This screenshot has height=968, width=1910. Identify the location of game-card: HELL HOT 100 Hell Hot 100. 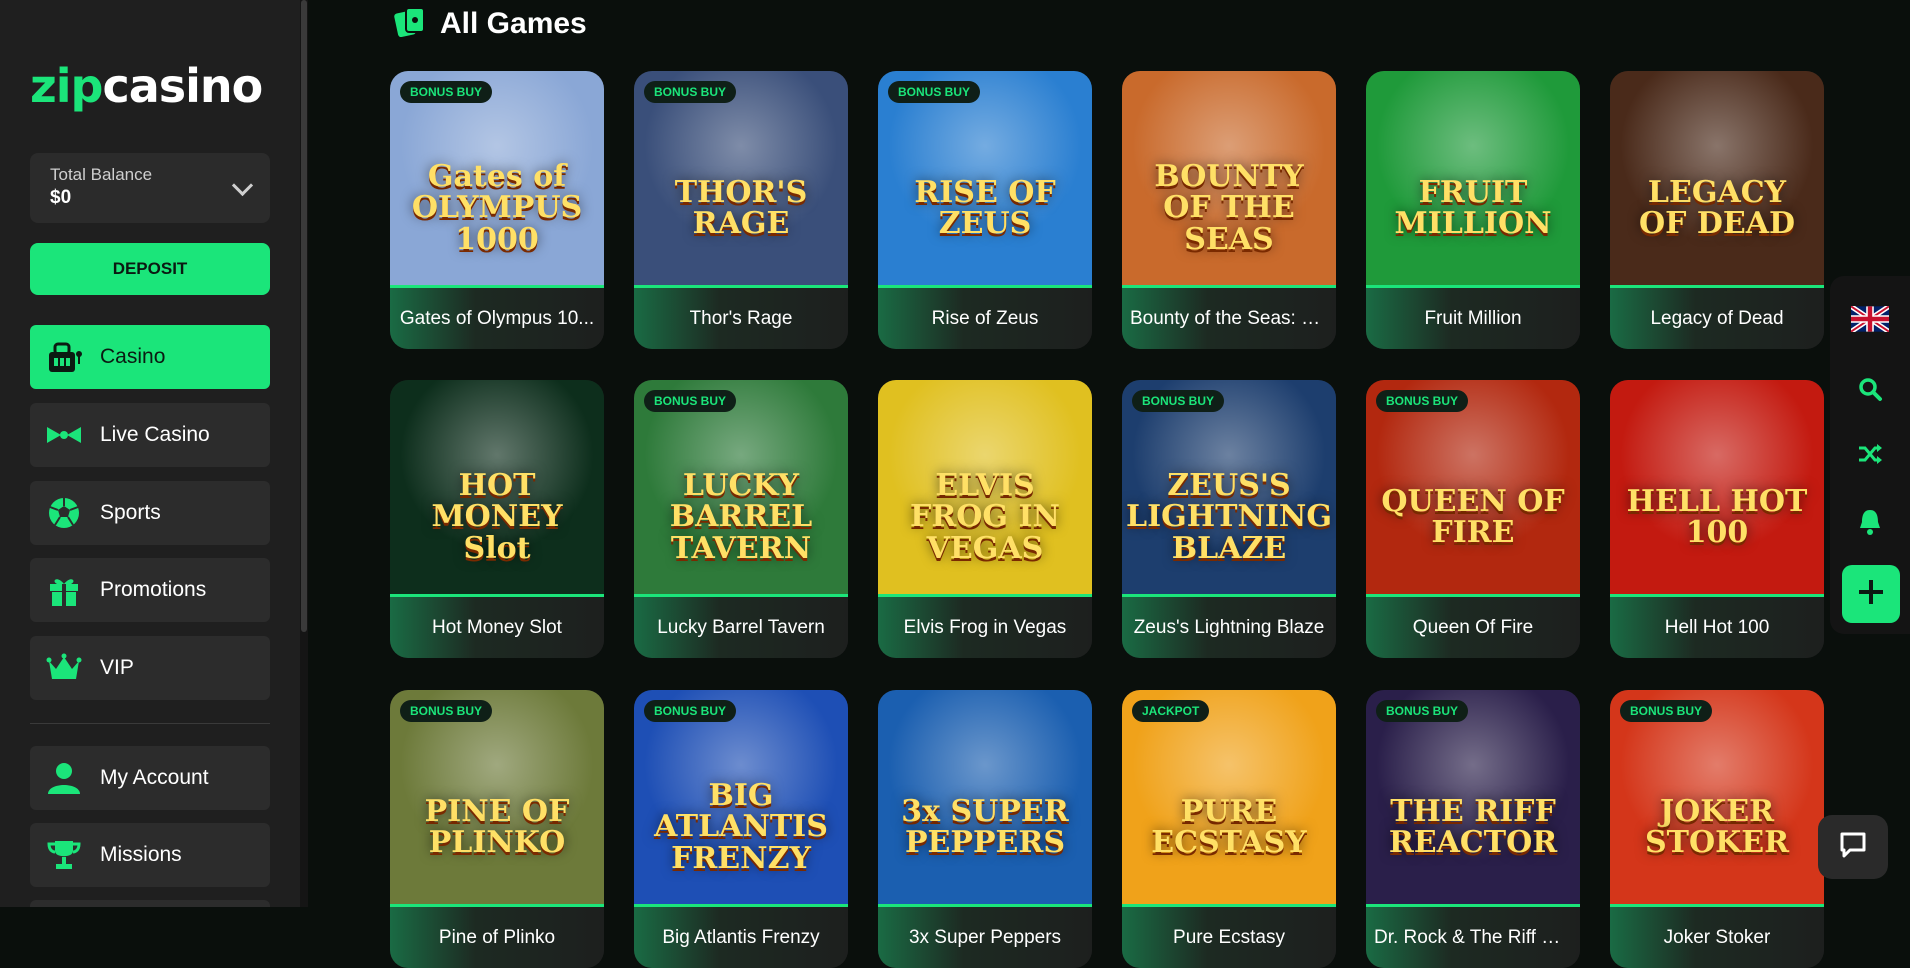
(1717, 519).